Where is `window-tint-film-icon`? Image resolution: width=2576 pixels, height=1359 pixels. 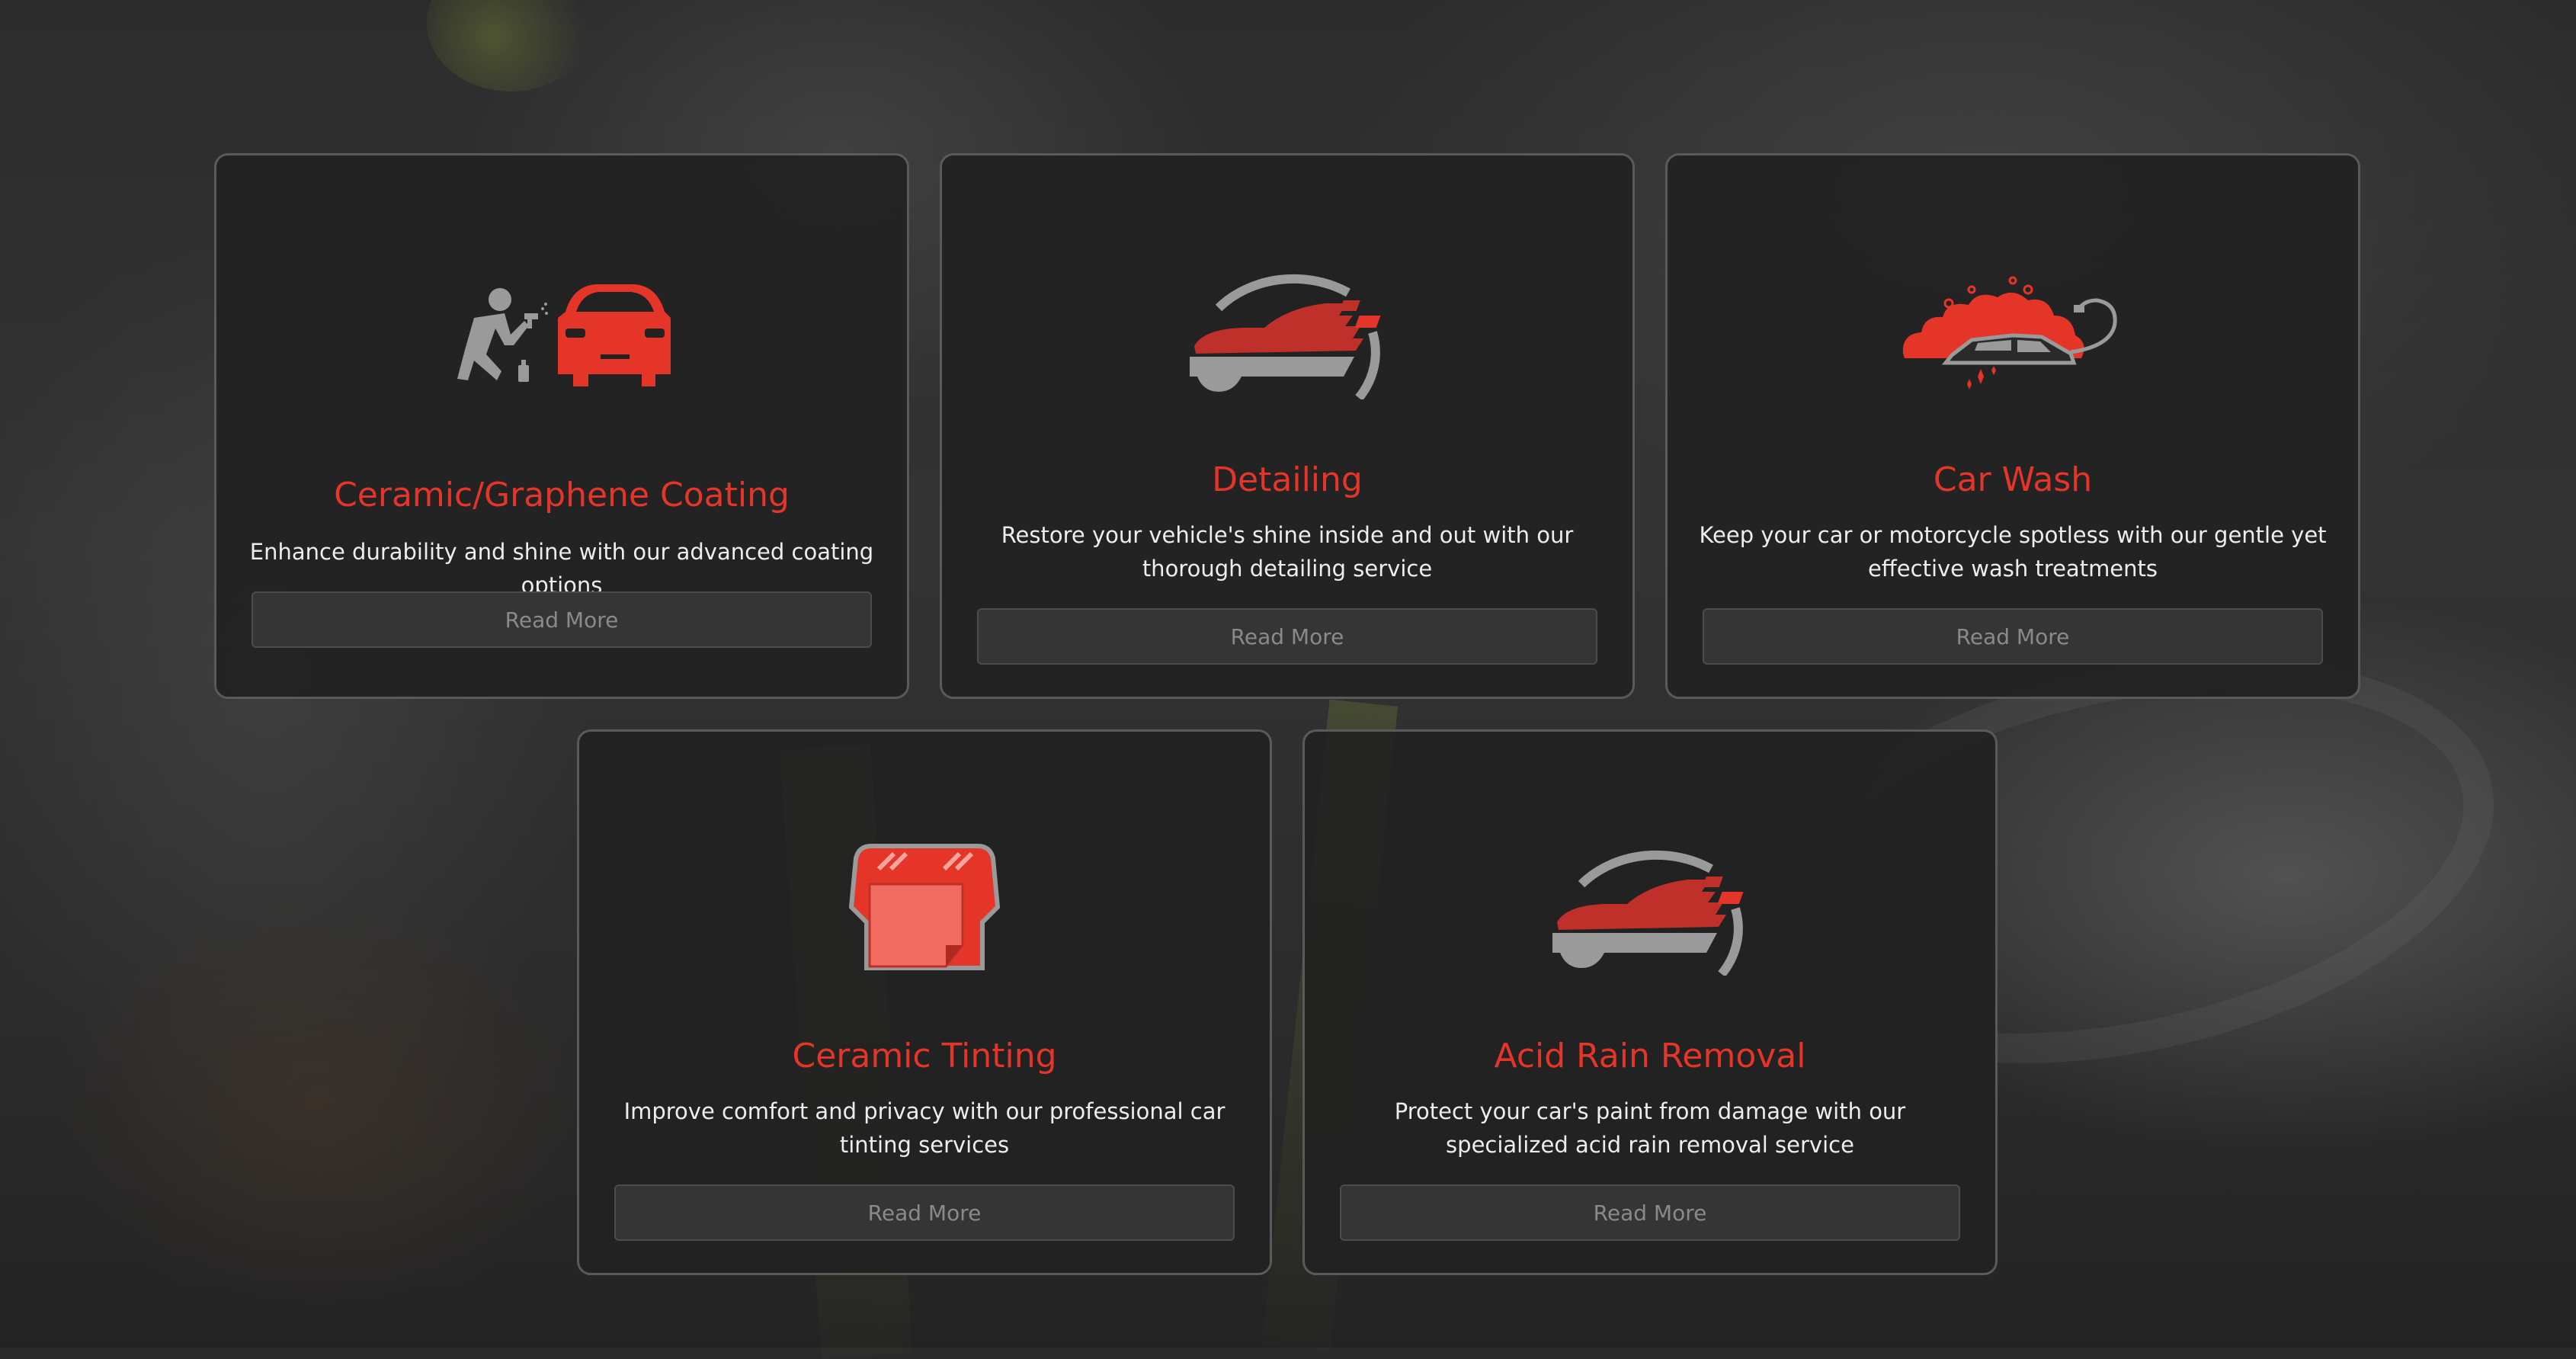 window-tint-film-icon is located at coordinates (924, 907).